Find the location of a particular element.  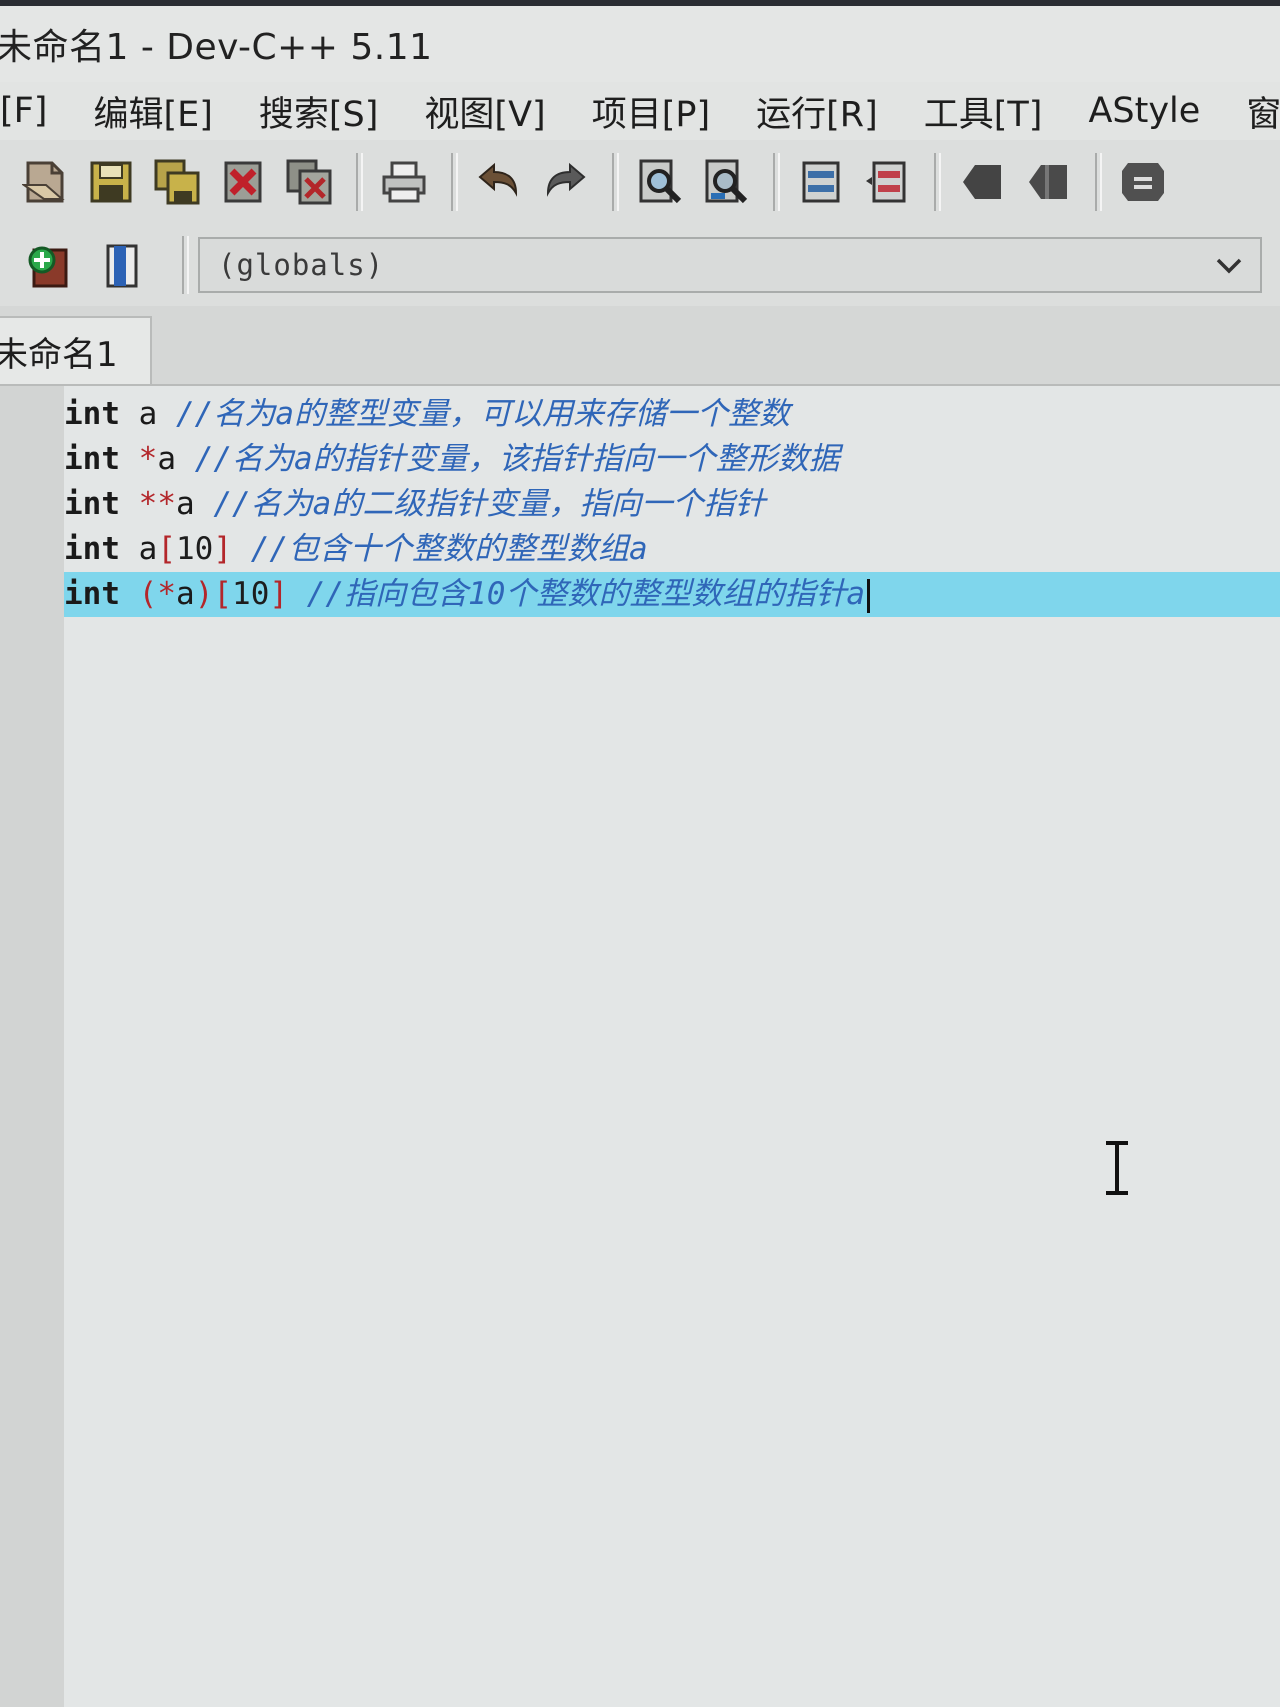

comment: //名为a的整型变量，可以用来存储一个整数 is located at coordinates (483, 414).